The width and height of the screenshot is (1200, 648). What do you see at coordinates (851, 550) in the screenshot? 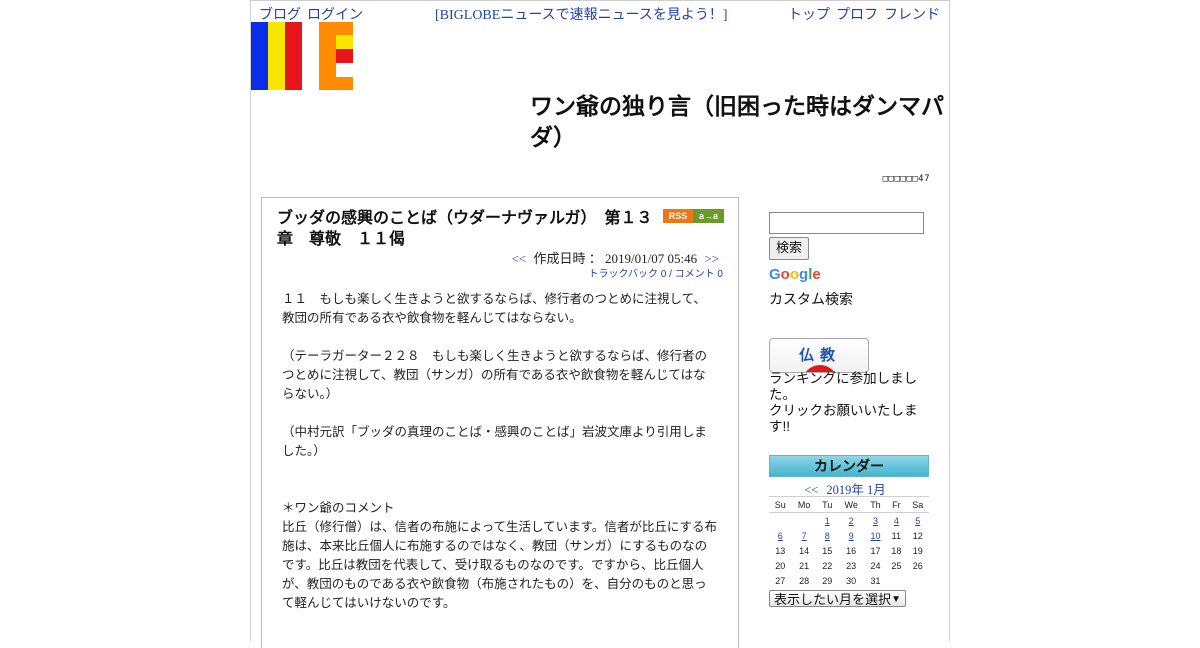
I see `calendar-day: 16` at bounding box center [851, 550].